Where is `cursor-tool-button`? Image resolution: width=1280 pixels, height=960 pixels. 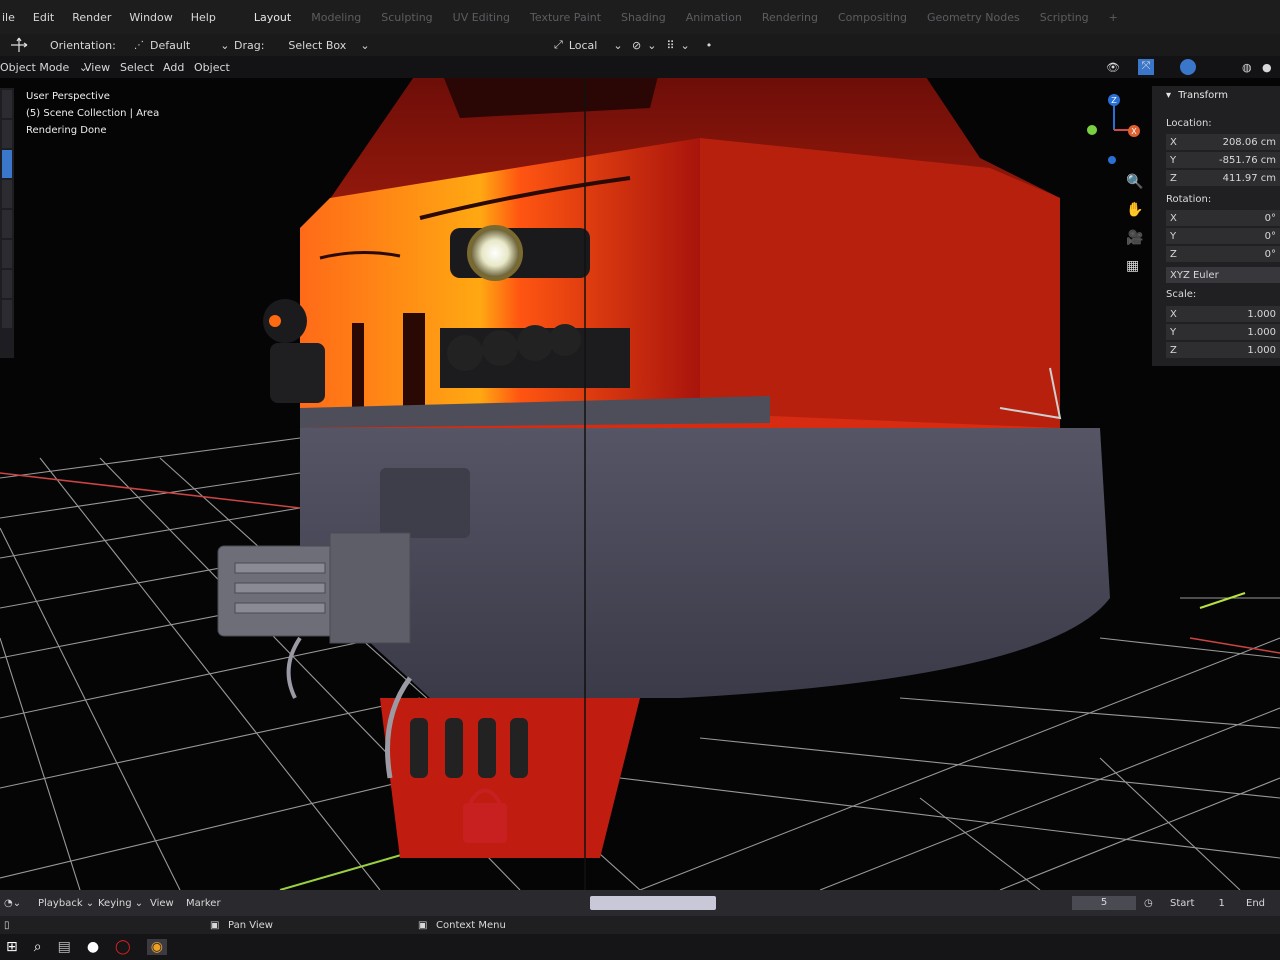
cursor-tool-button is located at coordinates (7, 134).